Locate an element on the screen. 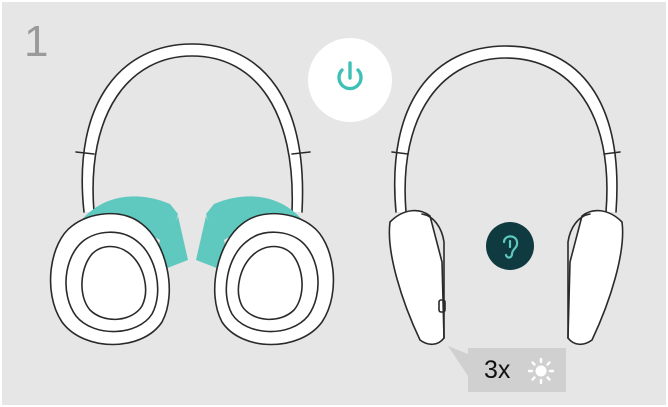  ear-badge is located at coordinates (510, 246).